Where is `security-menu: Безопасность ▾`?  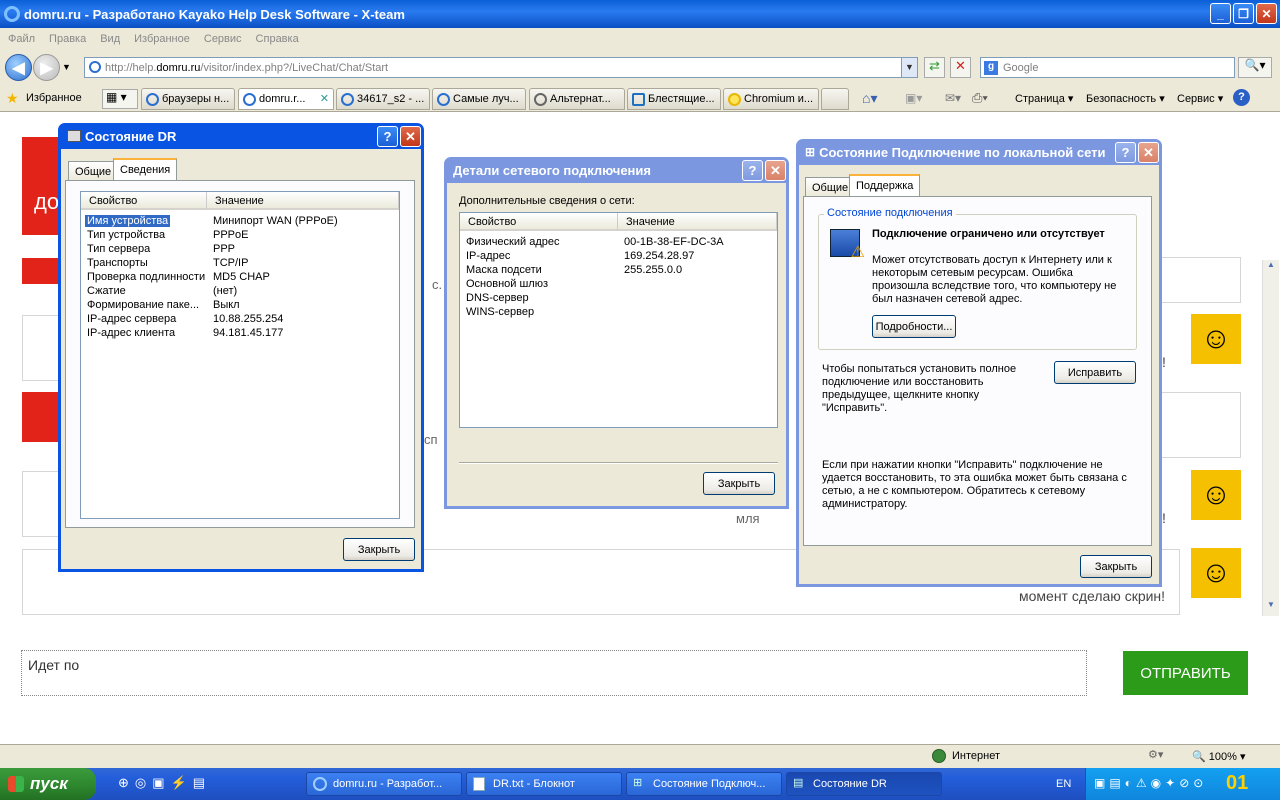
security-menu: Безопасность ▾ is located at coordinates (1125, 98).